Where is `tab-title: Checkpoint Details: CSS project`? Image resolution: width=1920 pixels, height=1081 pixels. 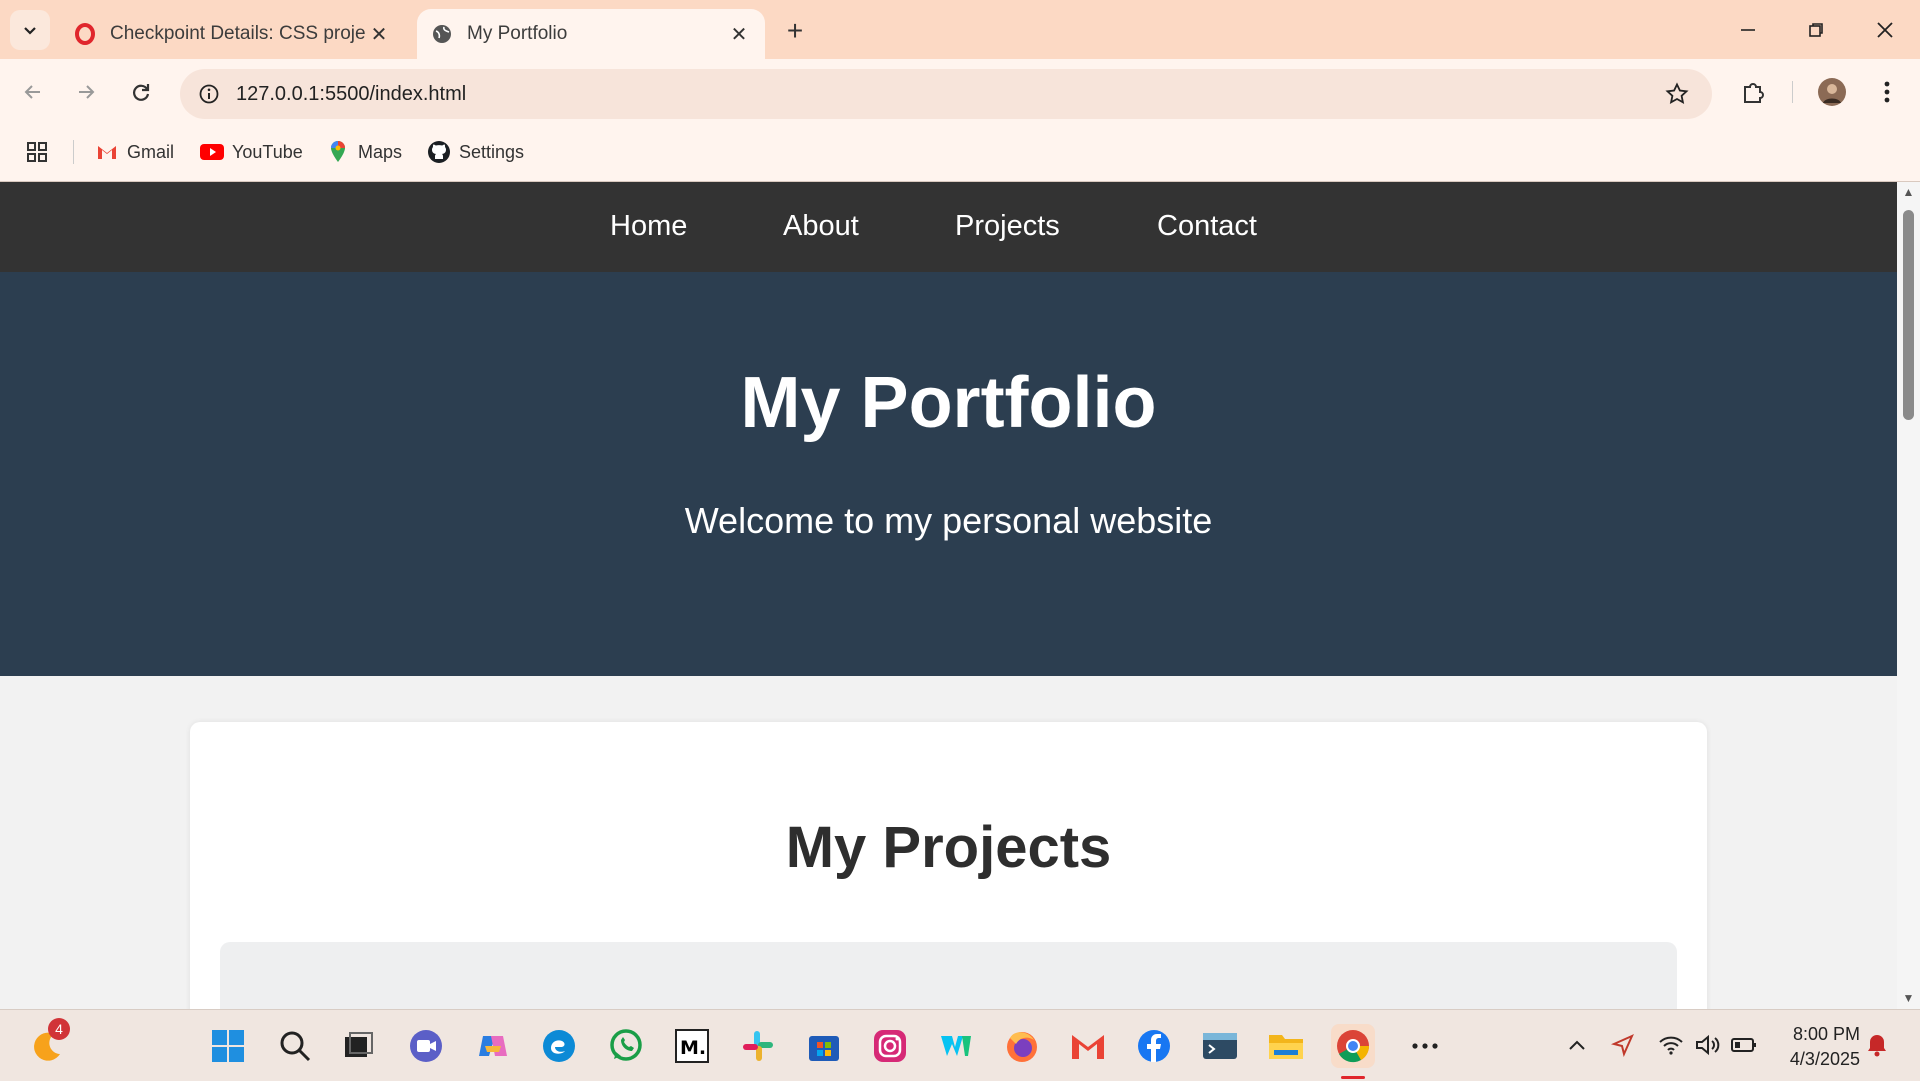
tab-title: Checkpoint Details: CSS project is located at coordinates (237, 33).